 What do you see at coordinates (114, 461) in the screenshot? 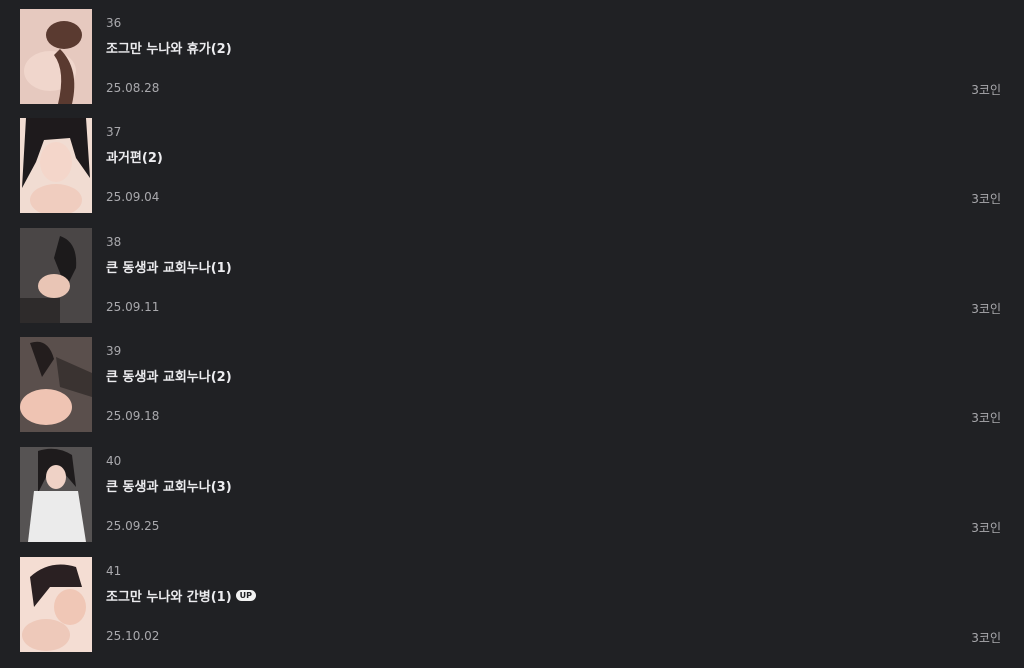
I see `episode-number: 40` at bounding box center [114, 461].